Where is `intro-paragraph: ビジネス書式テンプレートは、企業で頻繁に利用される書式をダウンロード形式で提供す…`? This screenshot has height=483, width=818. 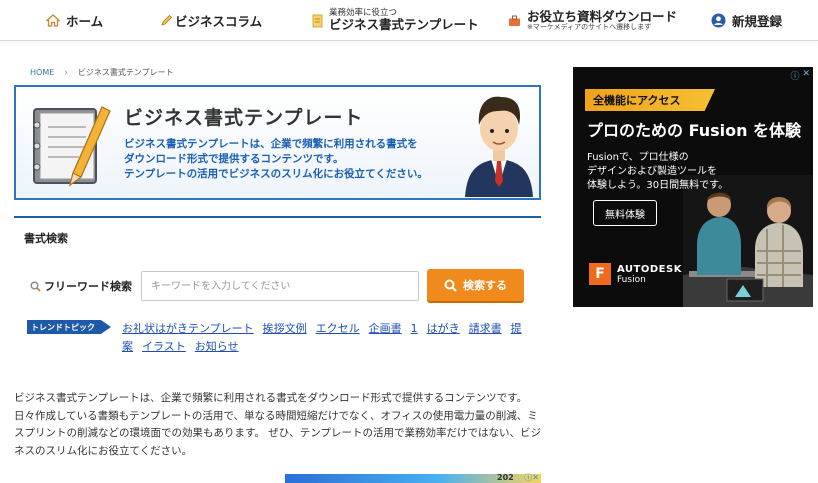 intro-paragraph: ビジネス書式テンプレートは、企業で頻繁に利用される書式をダウンロード形式で提供す… is located at coordinates (277, 424).